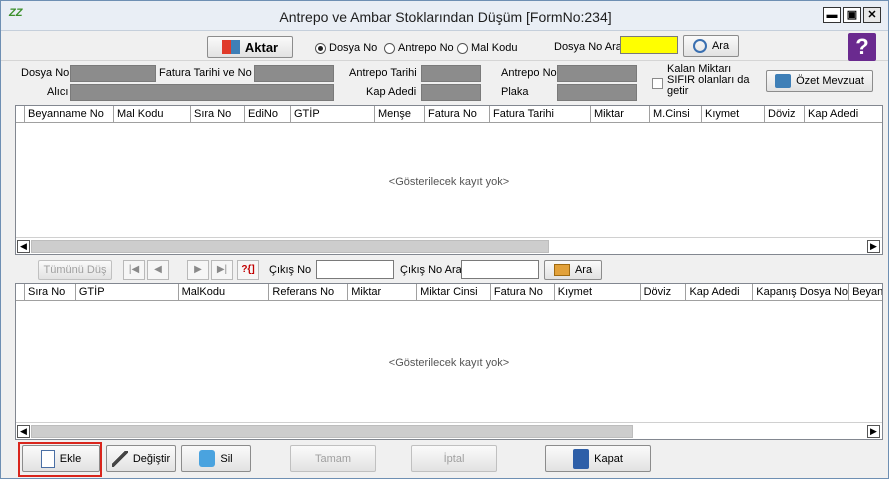  I want to click on next-record-icon: ▶, so click(198, 270).